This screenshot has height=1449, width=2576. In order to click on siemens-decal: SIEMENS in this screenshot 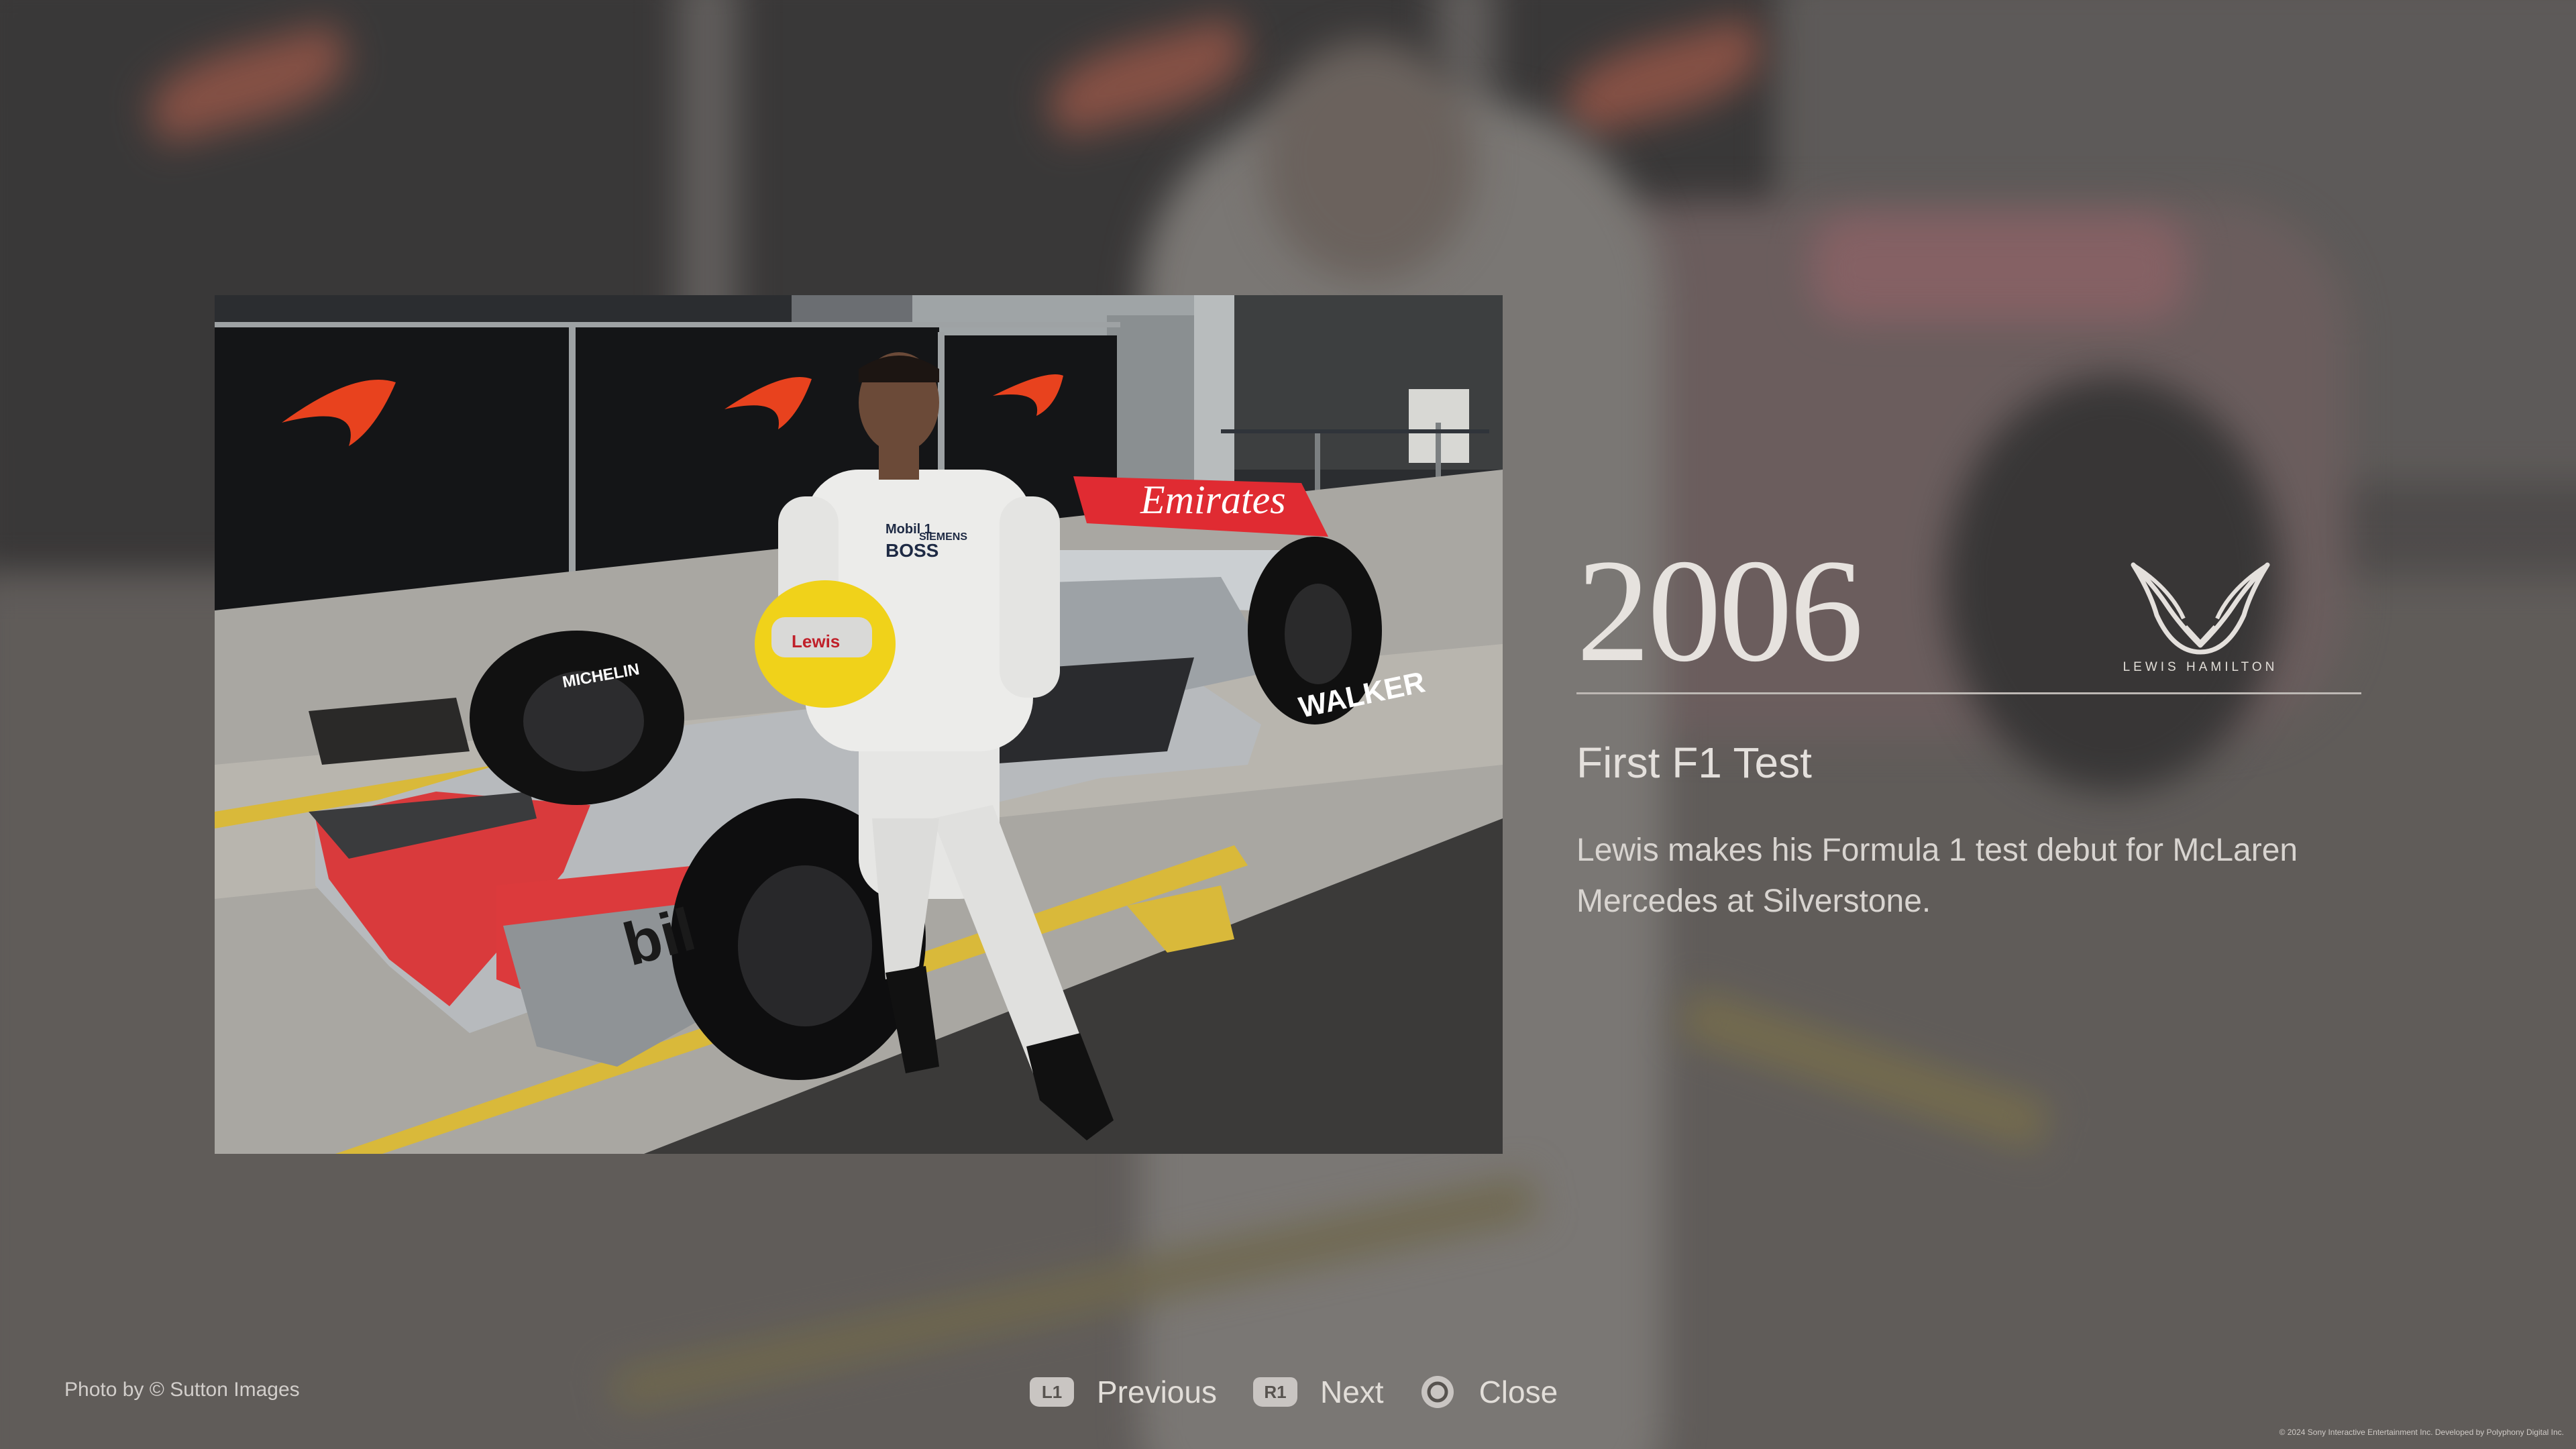, I will do `click(943, 537)`.